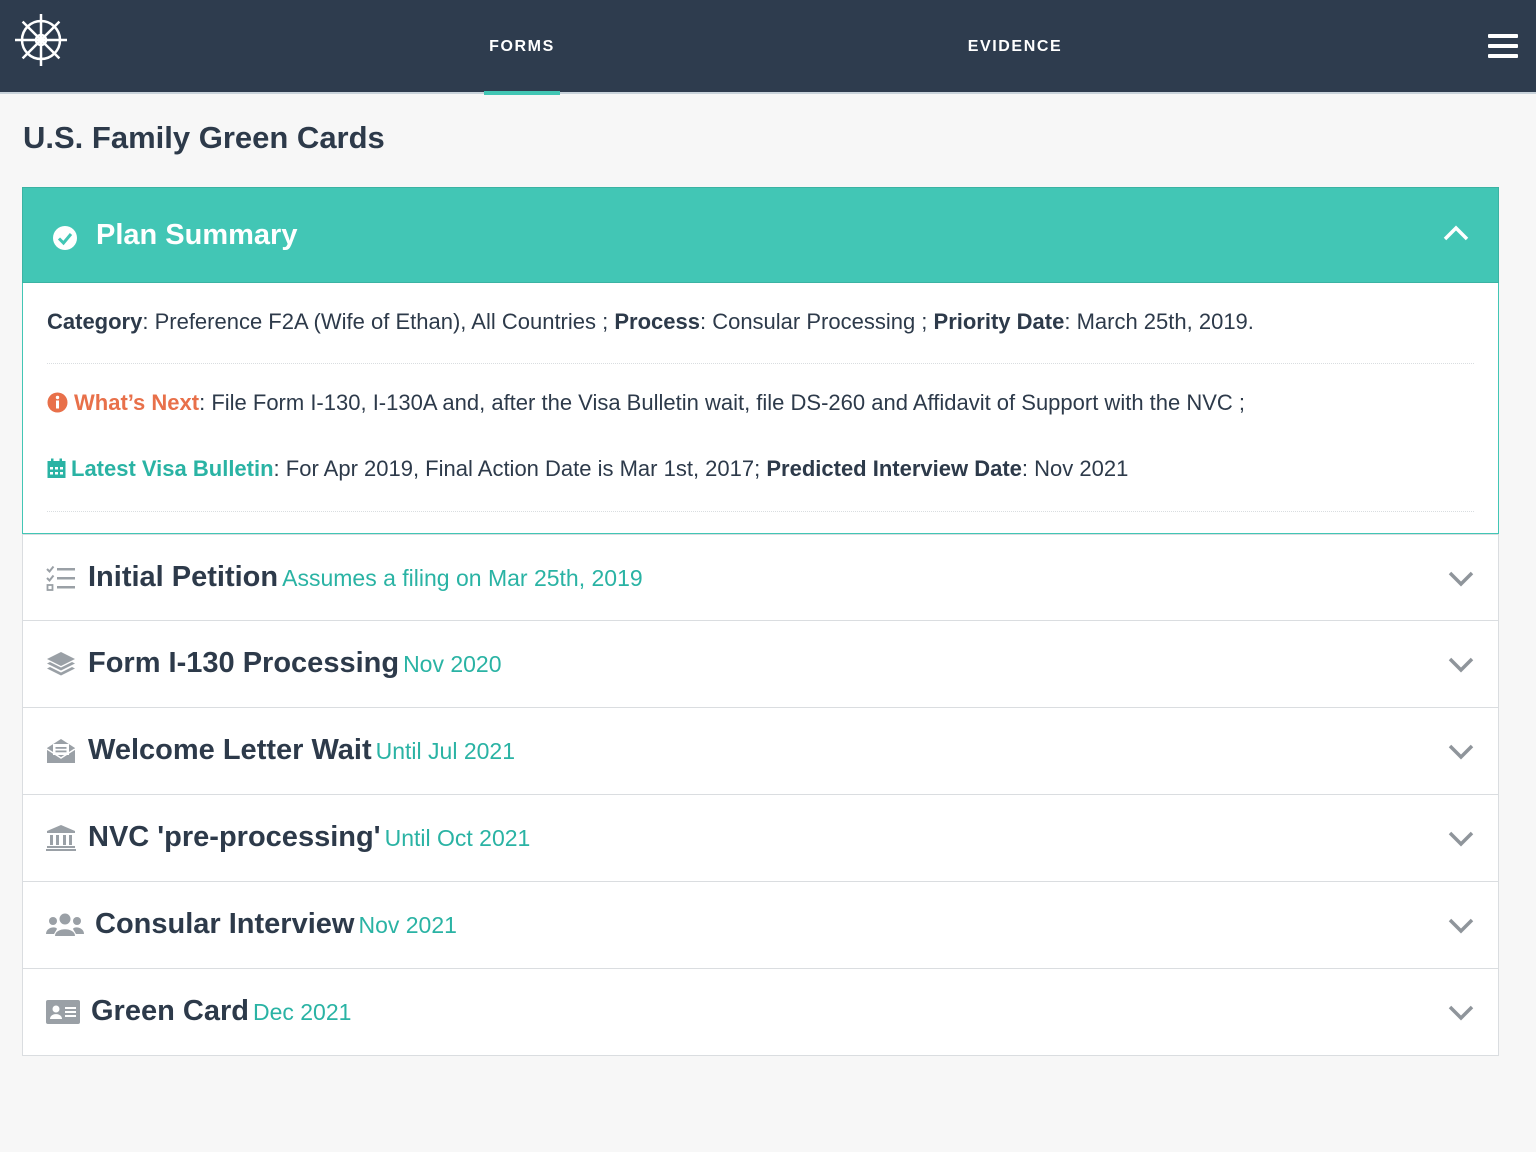  I want to click on step-subtitle: Nov 2020, so click(452, 664).